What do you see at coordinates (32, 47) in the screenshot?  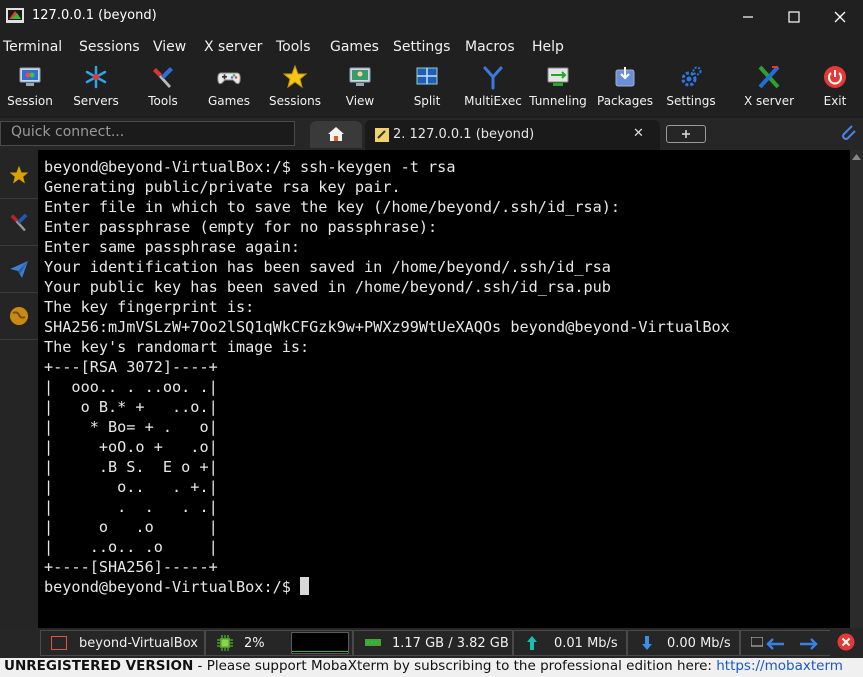 I see `menu-terminal: Terminal` at bounding box center [32, 47].